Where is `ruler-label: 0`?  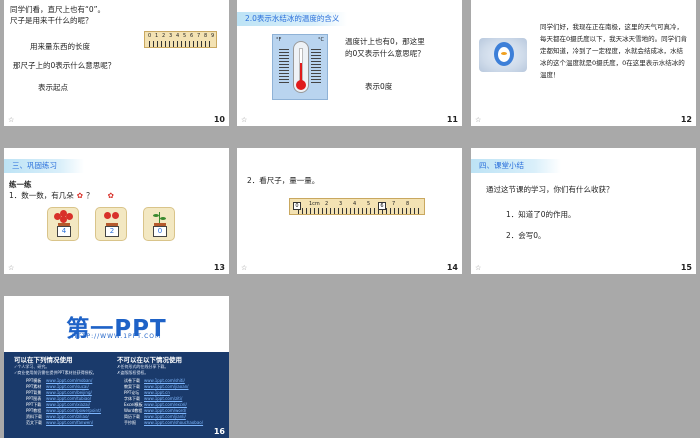
ruler-label: 0 is located at coordinates (150, 36).